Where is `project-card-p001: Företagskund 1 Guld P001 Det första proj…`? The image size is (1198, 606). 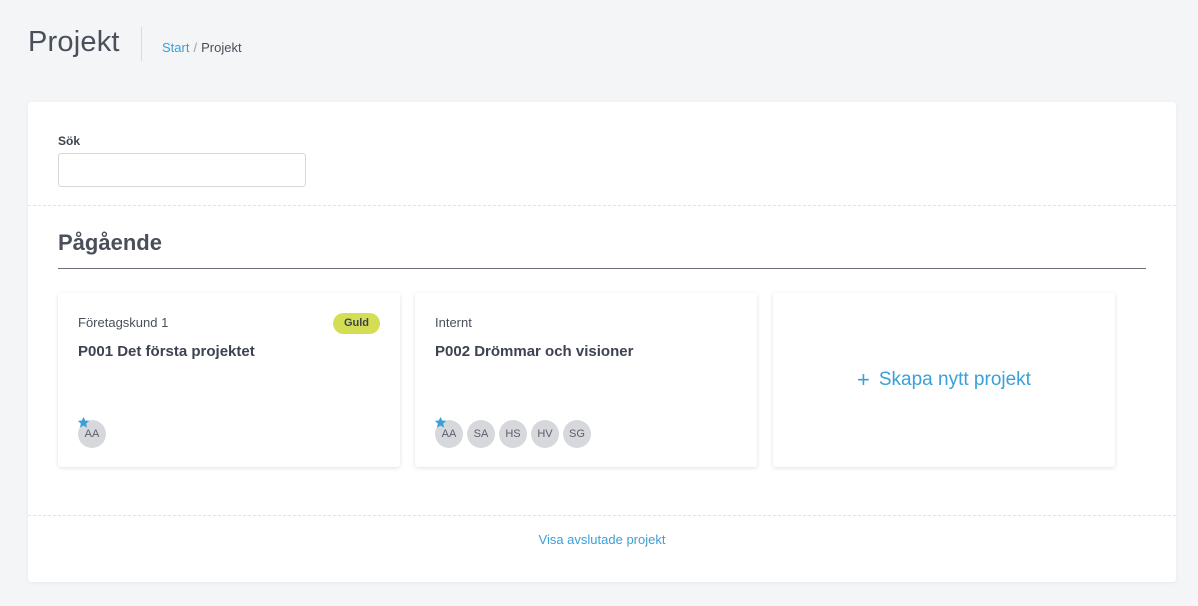 project-card-p001: Företagskund 1 Guld P001 Det första proj… is located at coordinates (229, 380).